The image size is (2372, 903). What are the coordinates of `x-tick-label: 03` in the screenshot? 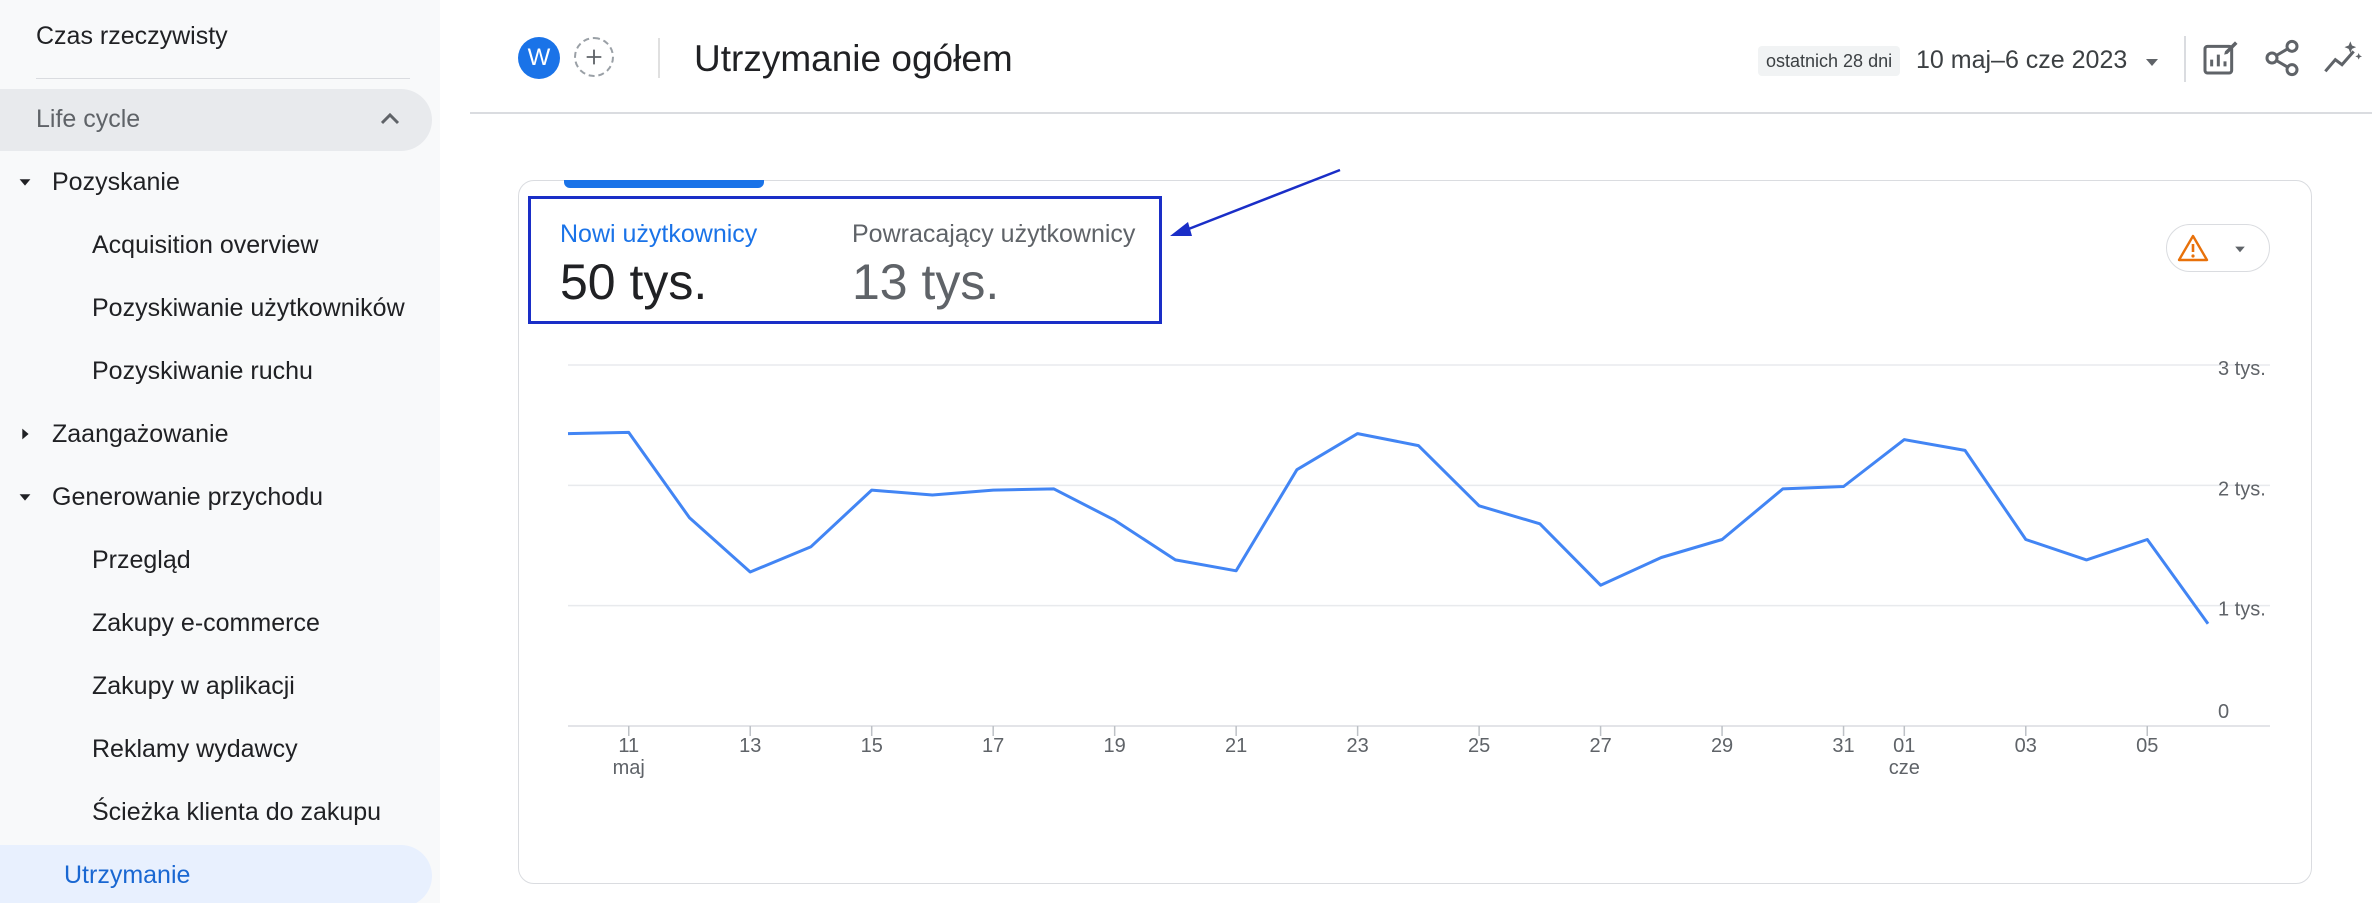 It's located at (2026, 746).